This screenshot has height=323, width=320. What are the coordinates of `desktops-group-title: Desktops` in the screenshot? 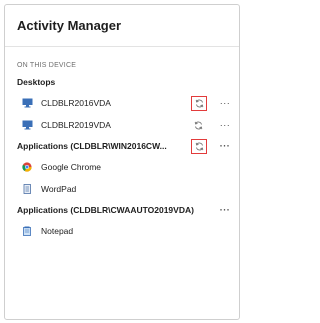 It's located at (122, 82).